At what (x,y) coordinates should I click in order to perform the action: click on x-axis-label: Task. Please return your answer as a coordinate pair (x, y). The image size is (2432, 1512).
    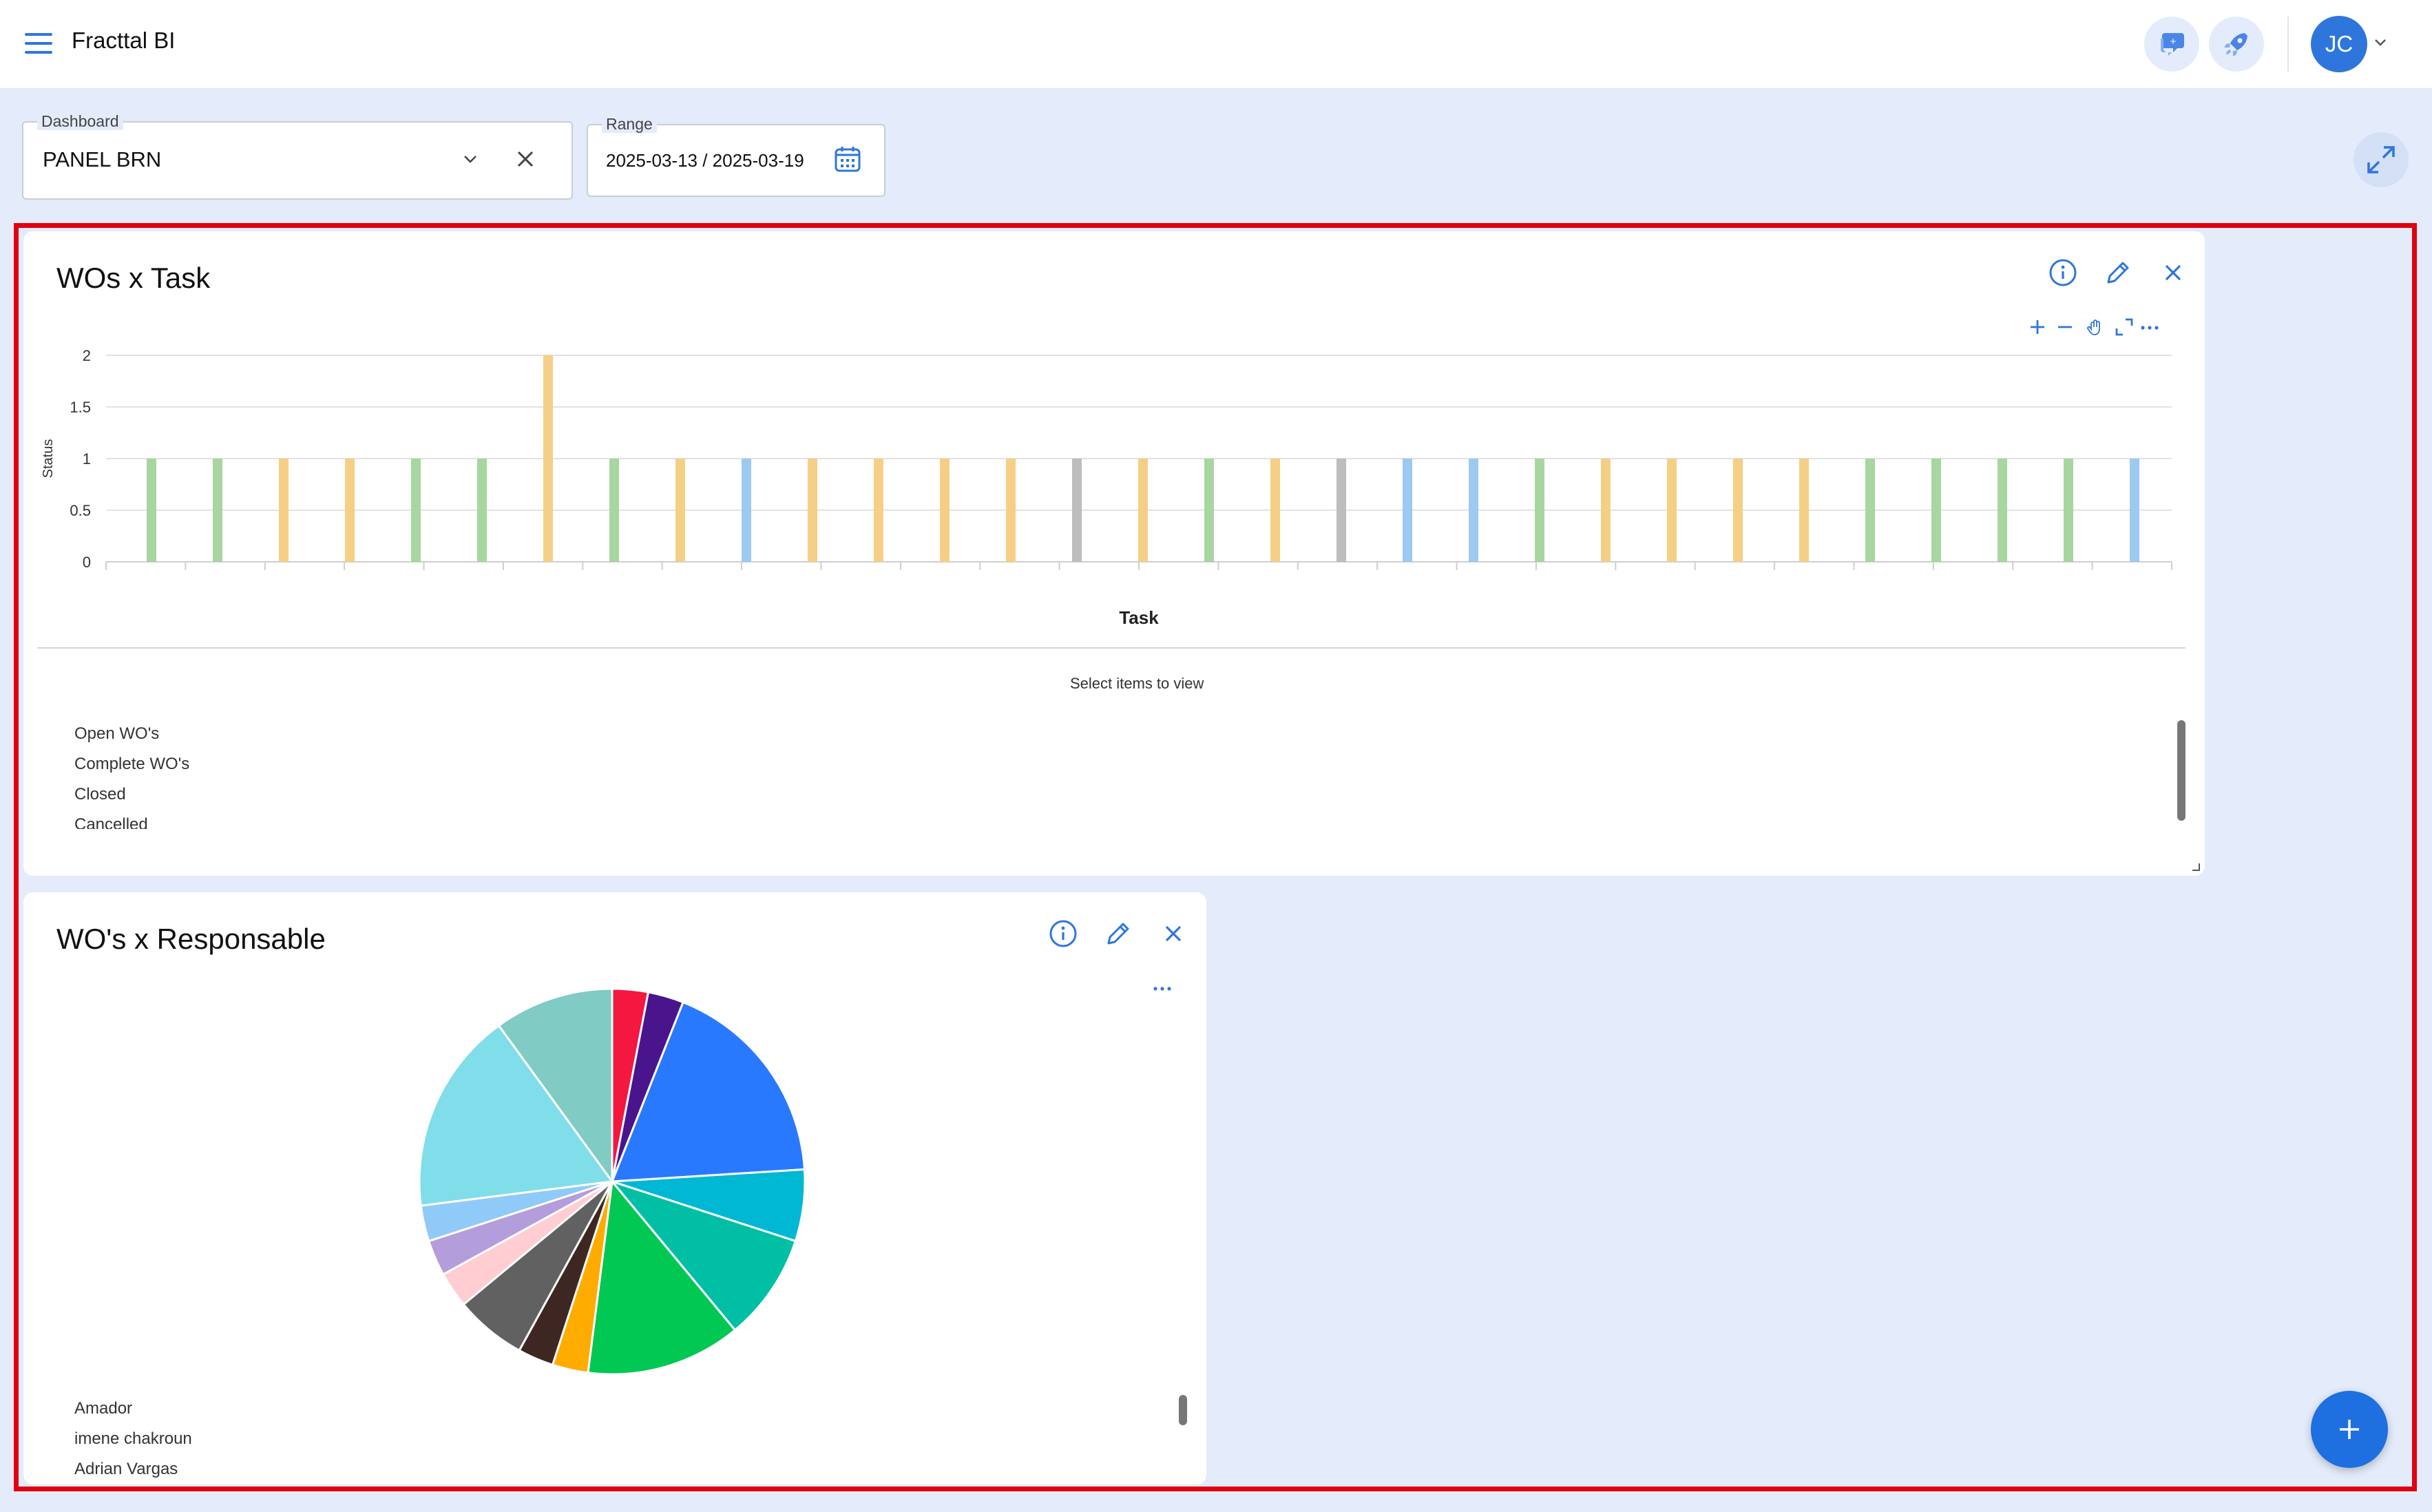
    Looking at the image, I should click on (1139, 617).